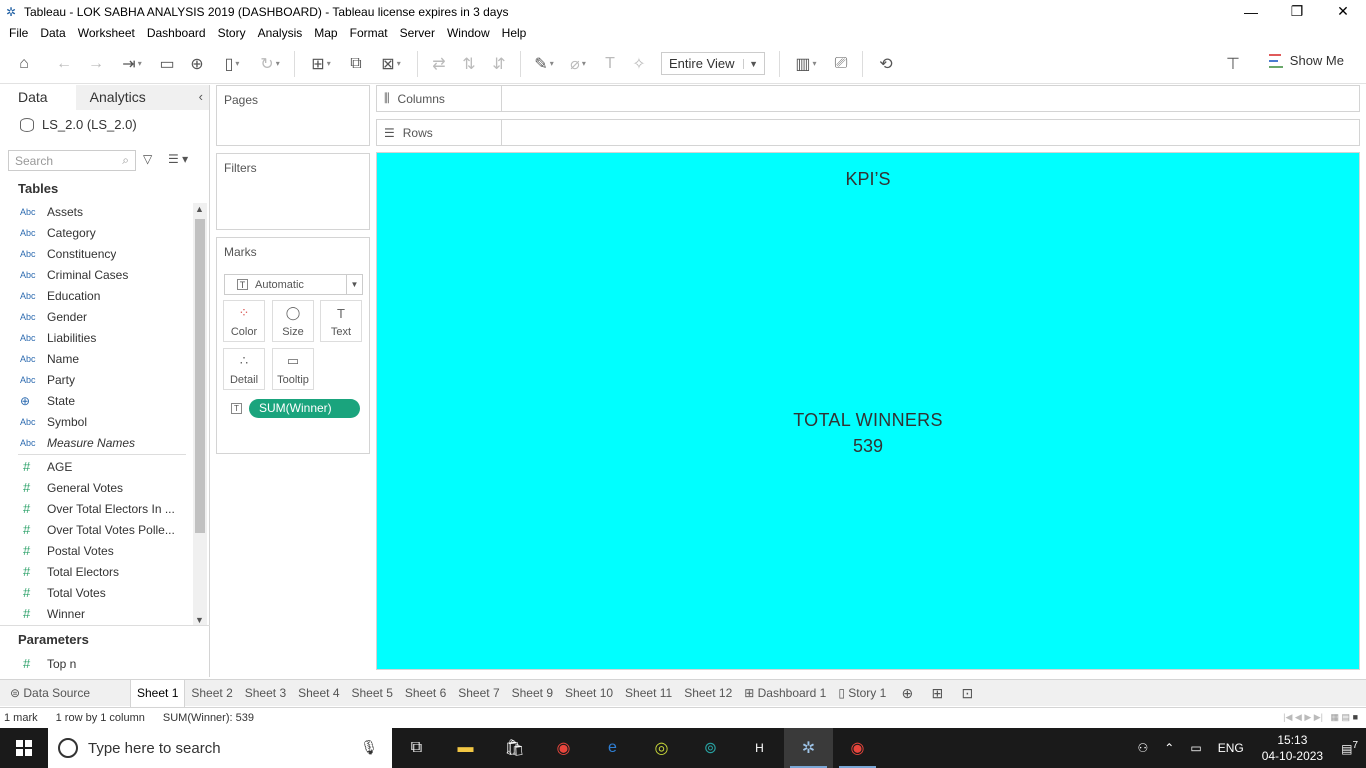 This screenshot has width=1366, height=768. Describe the element at coordinates (708, 693) in the screenshot. I see `tab-sheet-12: Sheet 12` at that location.